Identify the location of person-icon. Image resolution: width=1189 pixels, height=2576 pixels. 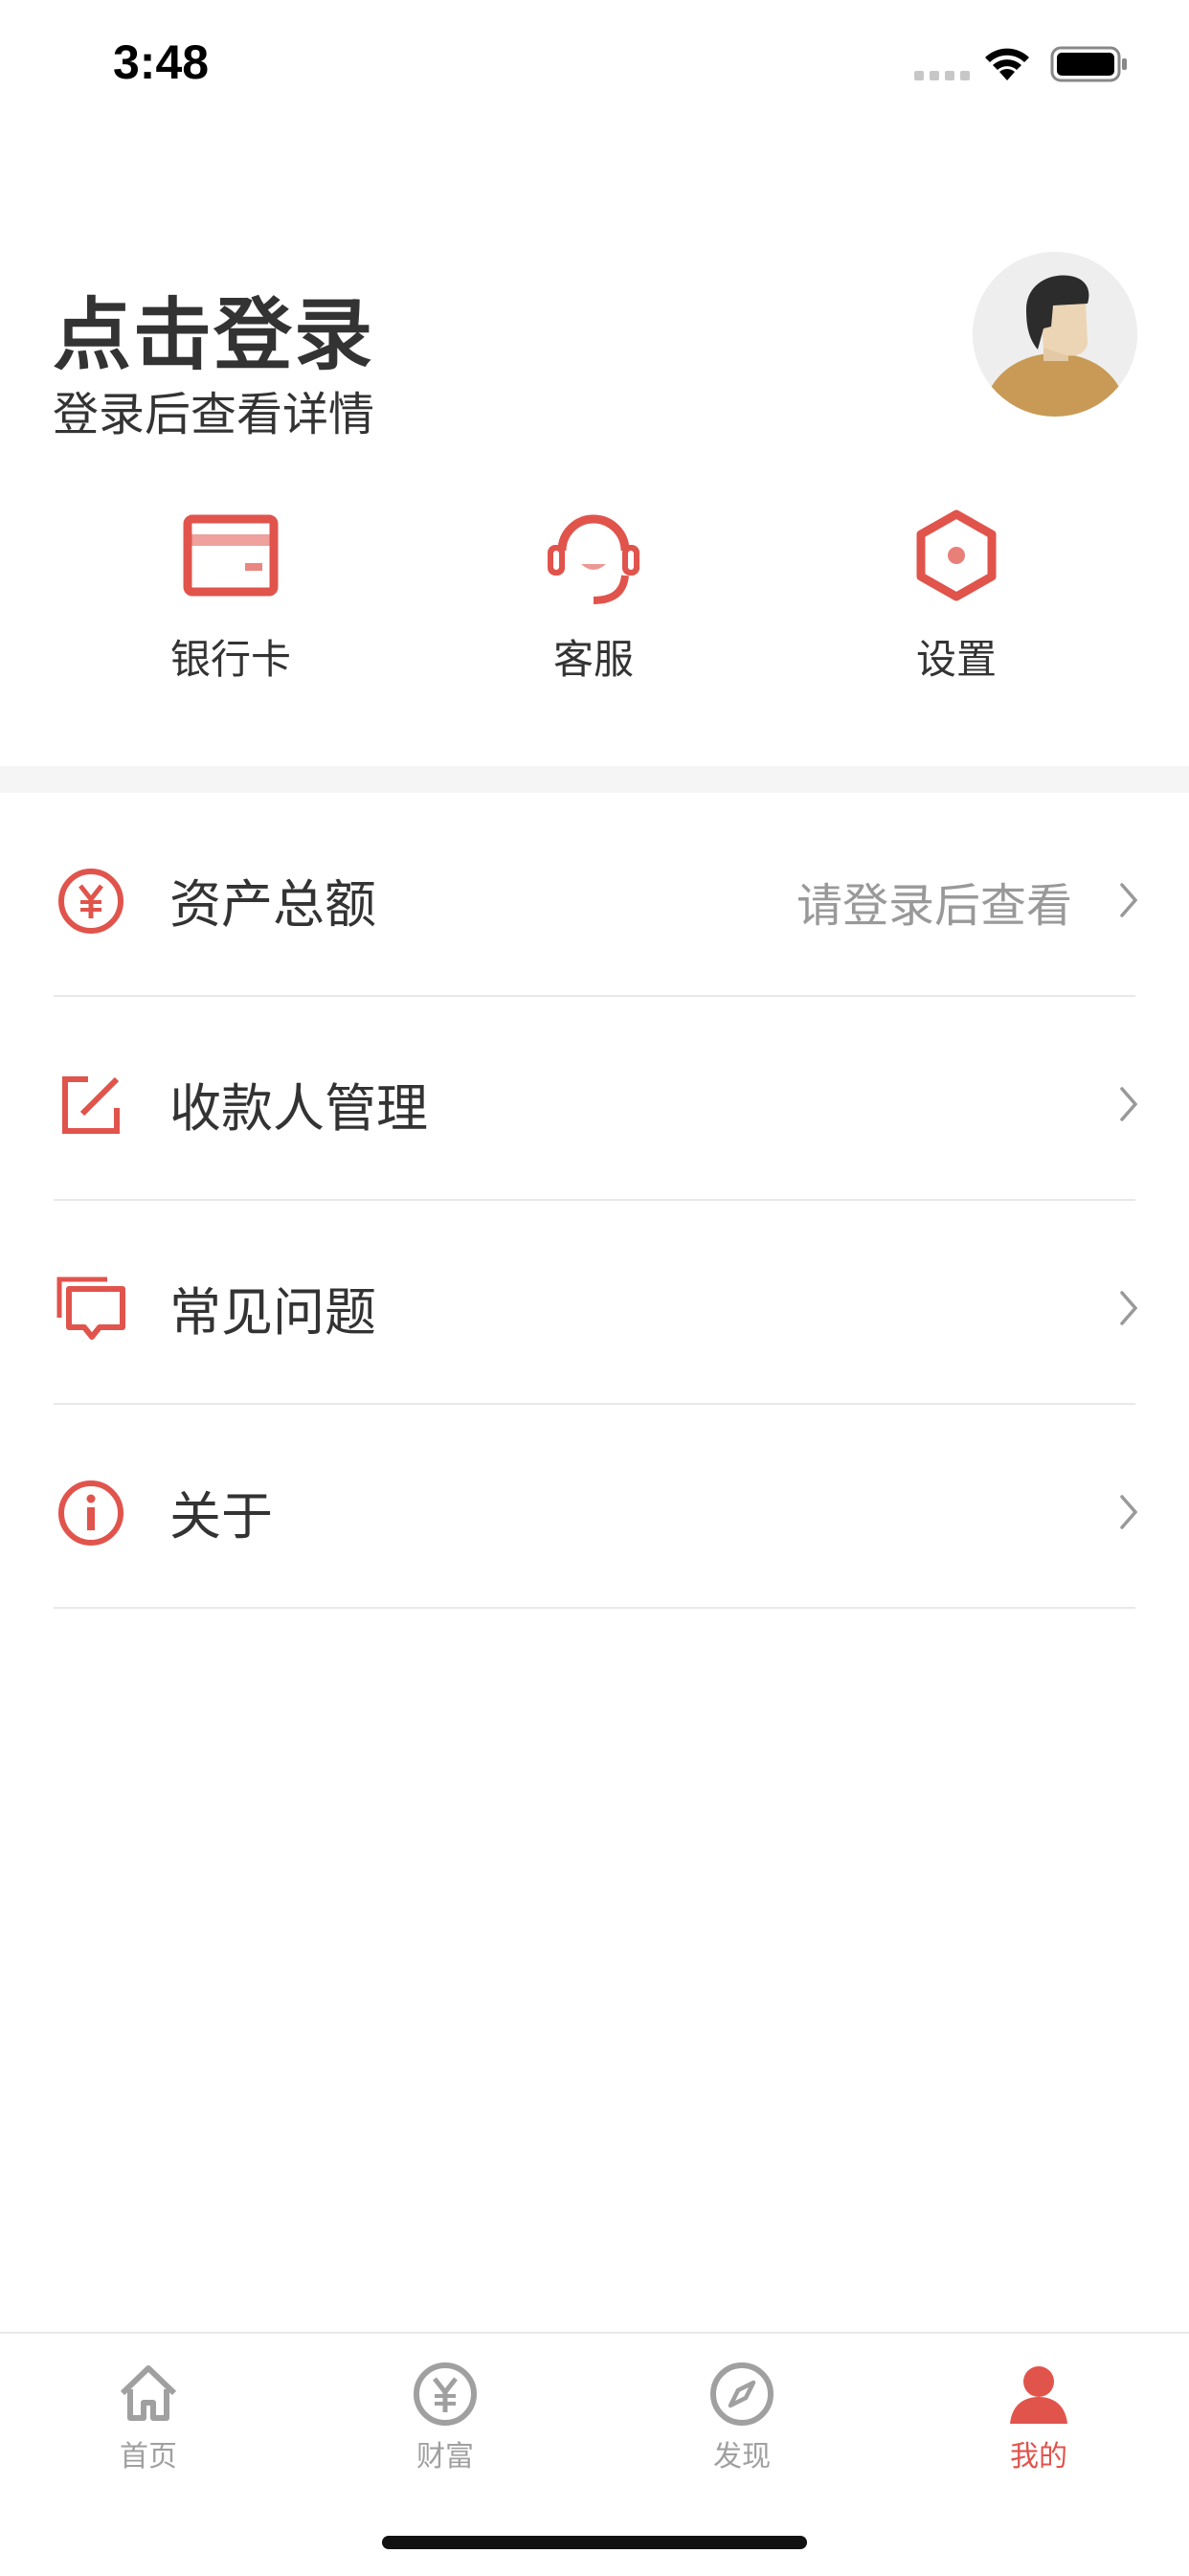
(1038, 2395).